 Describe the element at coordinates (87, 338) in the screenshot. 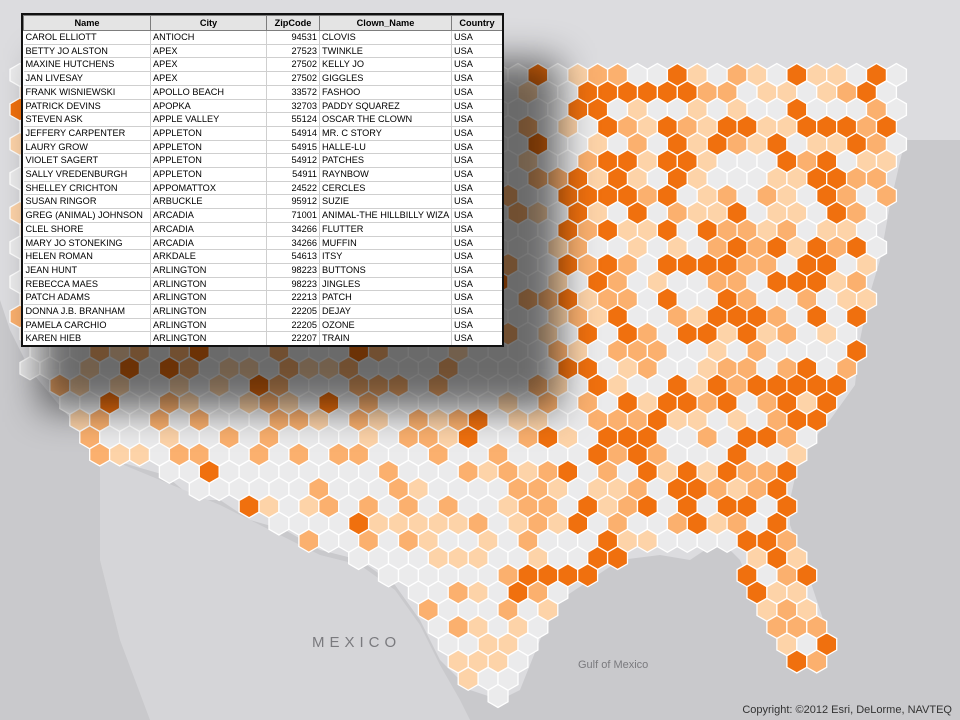

I see `table-cell-name: KAREN HIEB` at that location.